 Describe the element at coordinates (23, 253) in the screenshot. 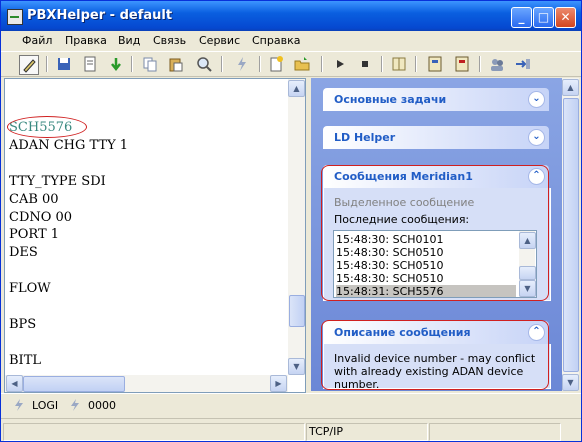

I see `editor-line: DES` at that location.